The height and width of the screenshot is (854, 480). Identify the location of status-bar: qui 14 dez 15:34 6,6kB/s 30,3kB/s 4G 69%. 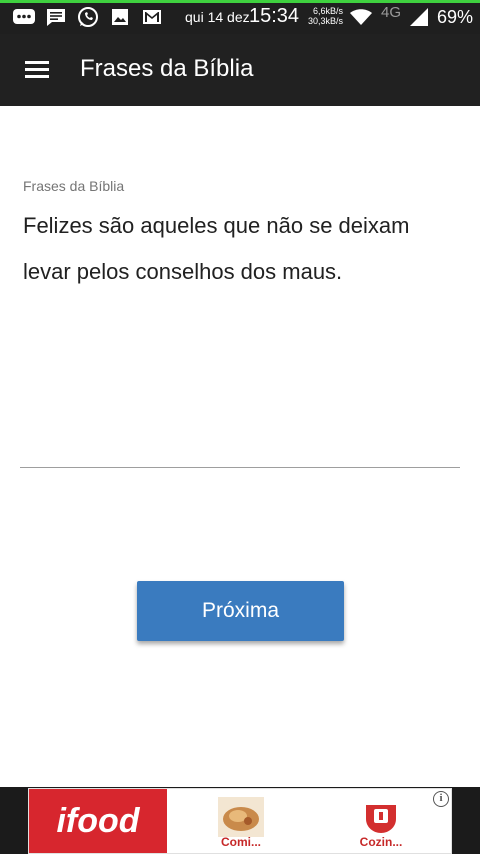
(240, 17).